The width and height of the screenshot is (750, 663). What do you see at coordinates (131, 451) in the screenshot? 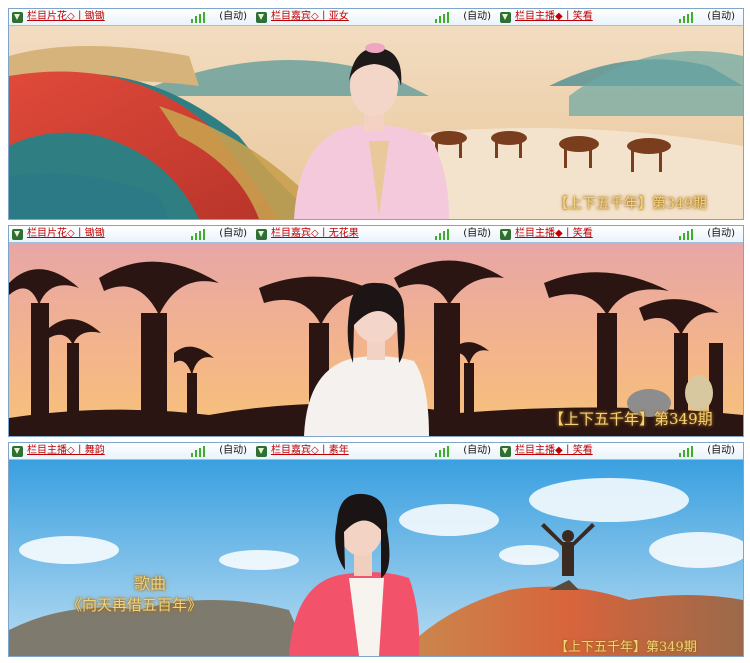
I see `panel-3-tab-1: 栏目主播◇丨舞韵 (自动)` at bounding box center [131, 451].